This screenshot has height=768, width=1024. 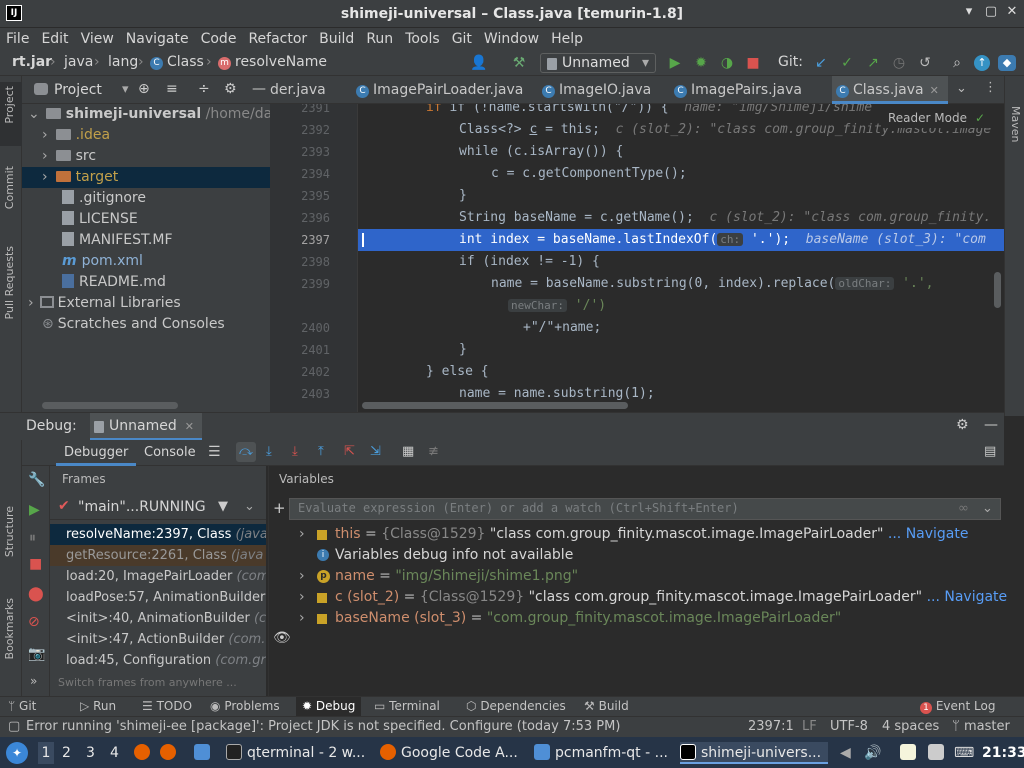 What do you see at coordinates (158, 639) in the screenshot?
I see `frame-row: <init>:47, ActionBuilder (com.` at bounding box center [158, 639].